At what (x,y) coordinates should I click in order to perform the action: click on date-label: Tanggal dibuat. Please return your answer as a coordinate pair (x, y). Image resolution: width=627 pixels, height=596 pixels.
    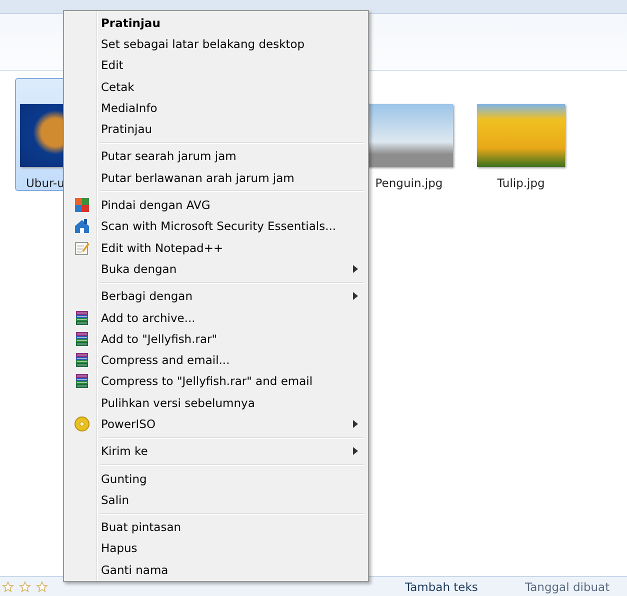
    Looking at the image, I should click on (567, 587).